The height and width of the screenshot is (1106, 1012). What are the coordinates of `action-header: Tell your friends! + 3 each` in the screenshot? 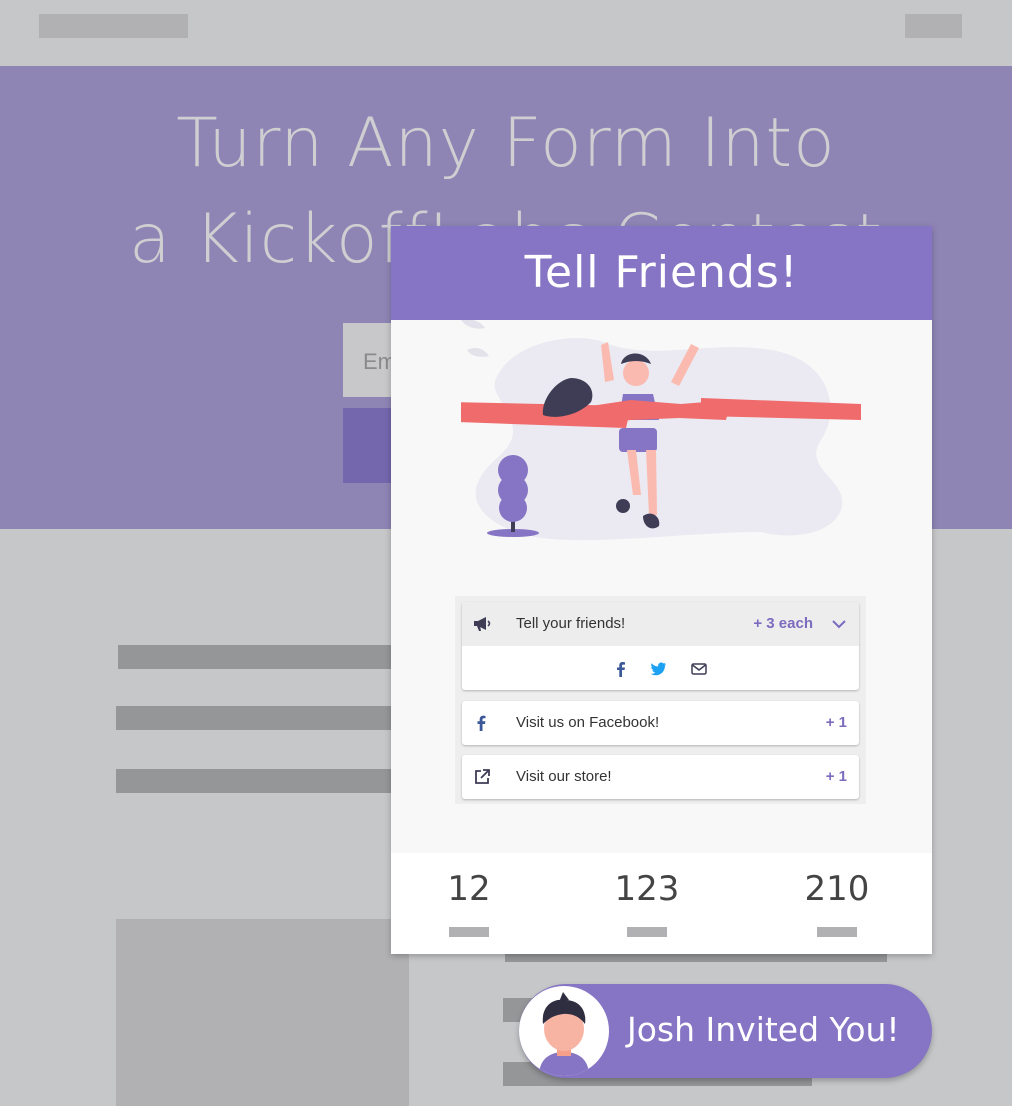 It's located at (660, 624).